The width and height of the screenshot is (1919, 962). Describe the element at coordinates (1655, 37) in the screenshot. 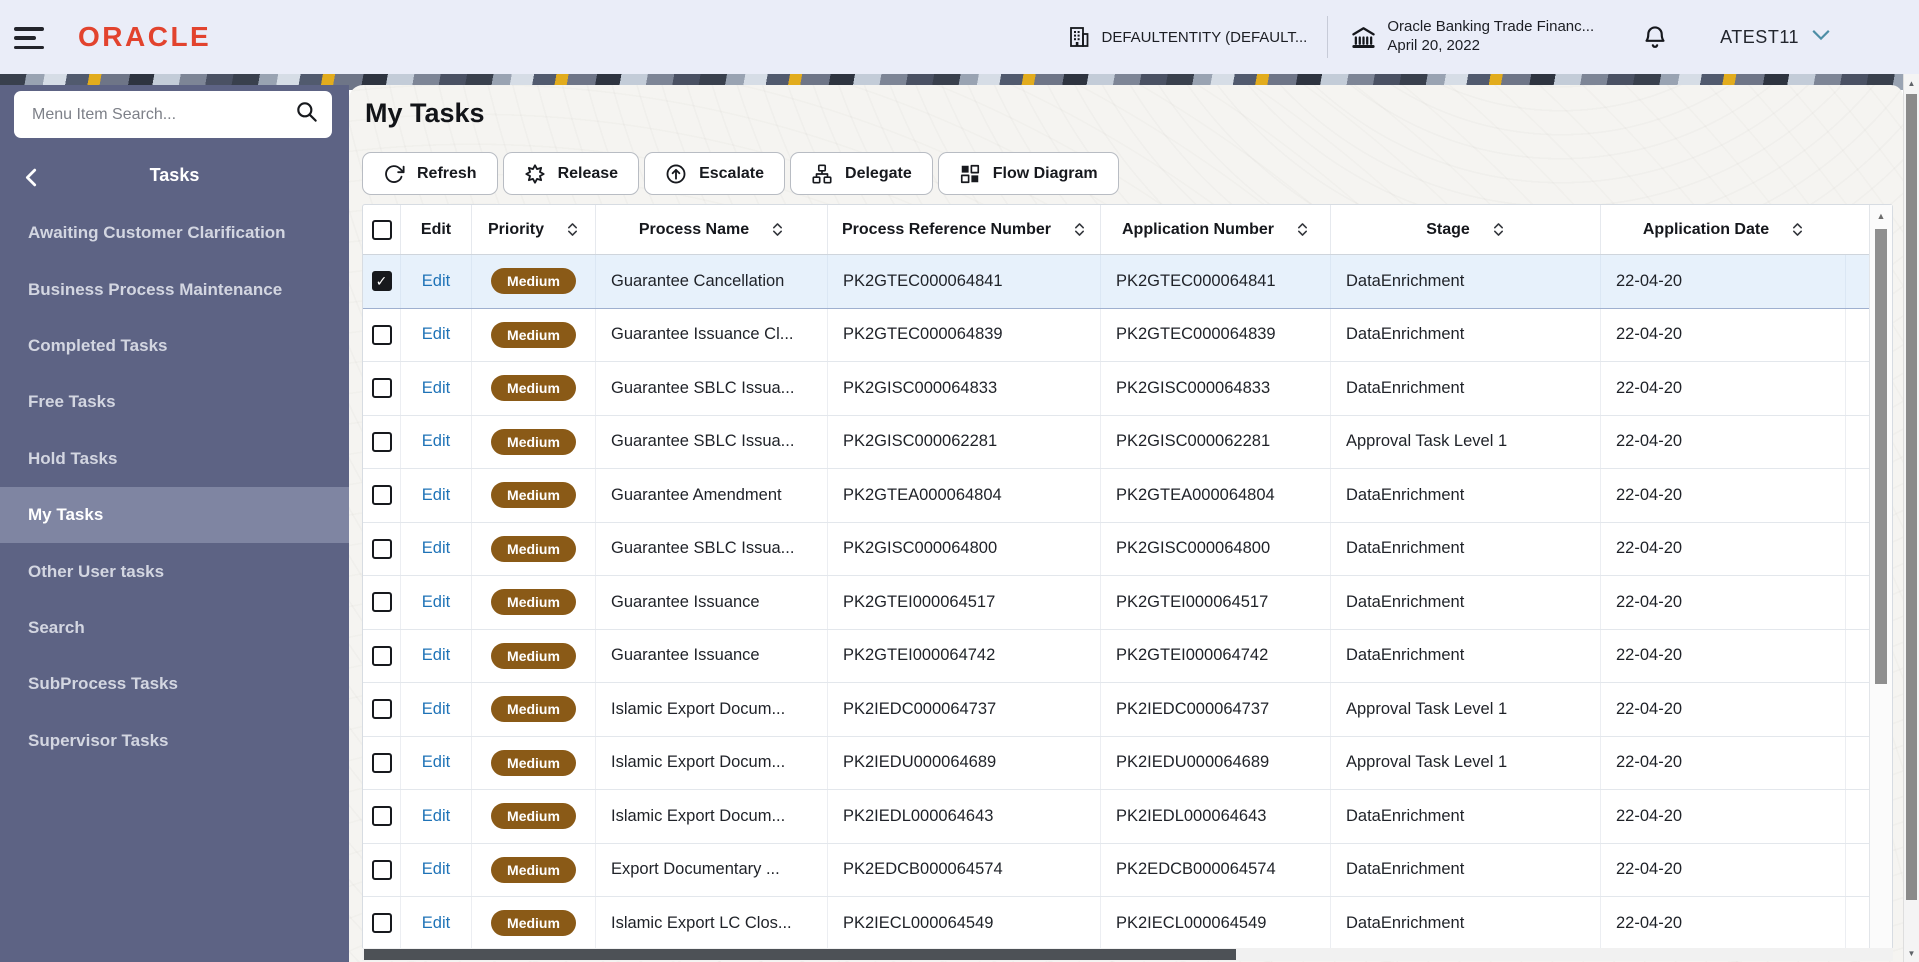

I see `bell-icon` at that location.